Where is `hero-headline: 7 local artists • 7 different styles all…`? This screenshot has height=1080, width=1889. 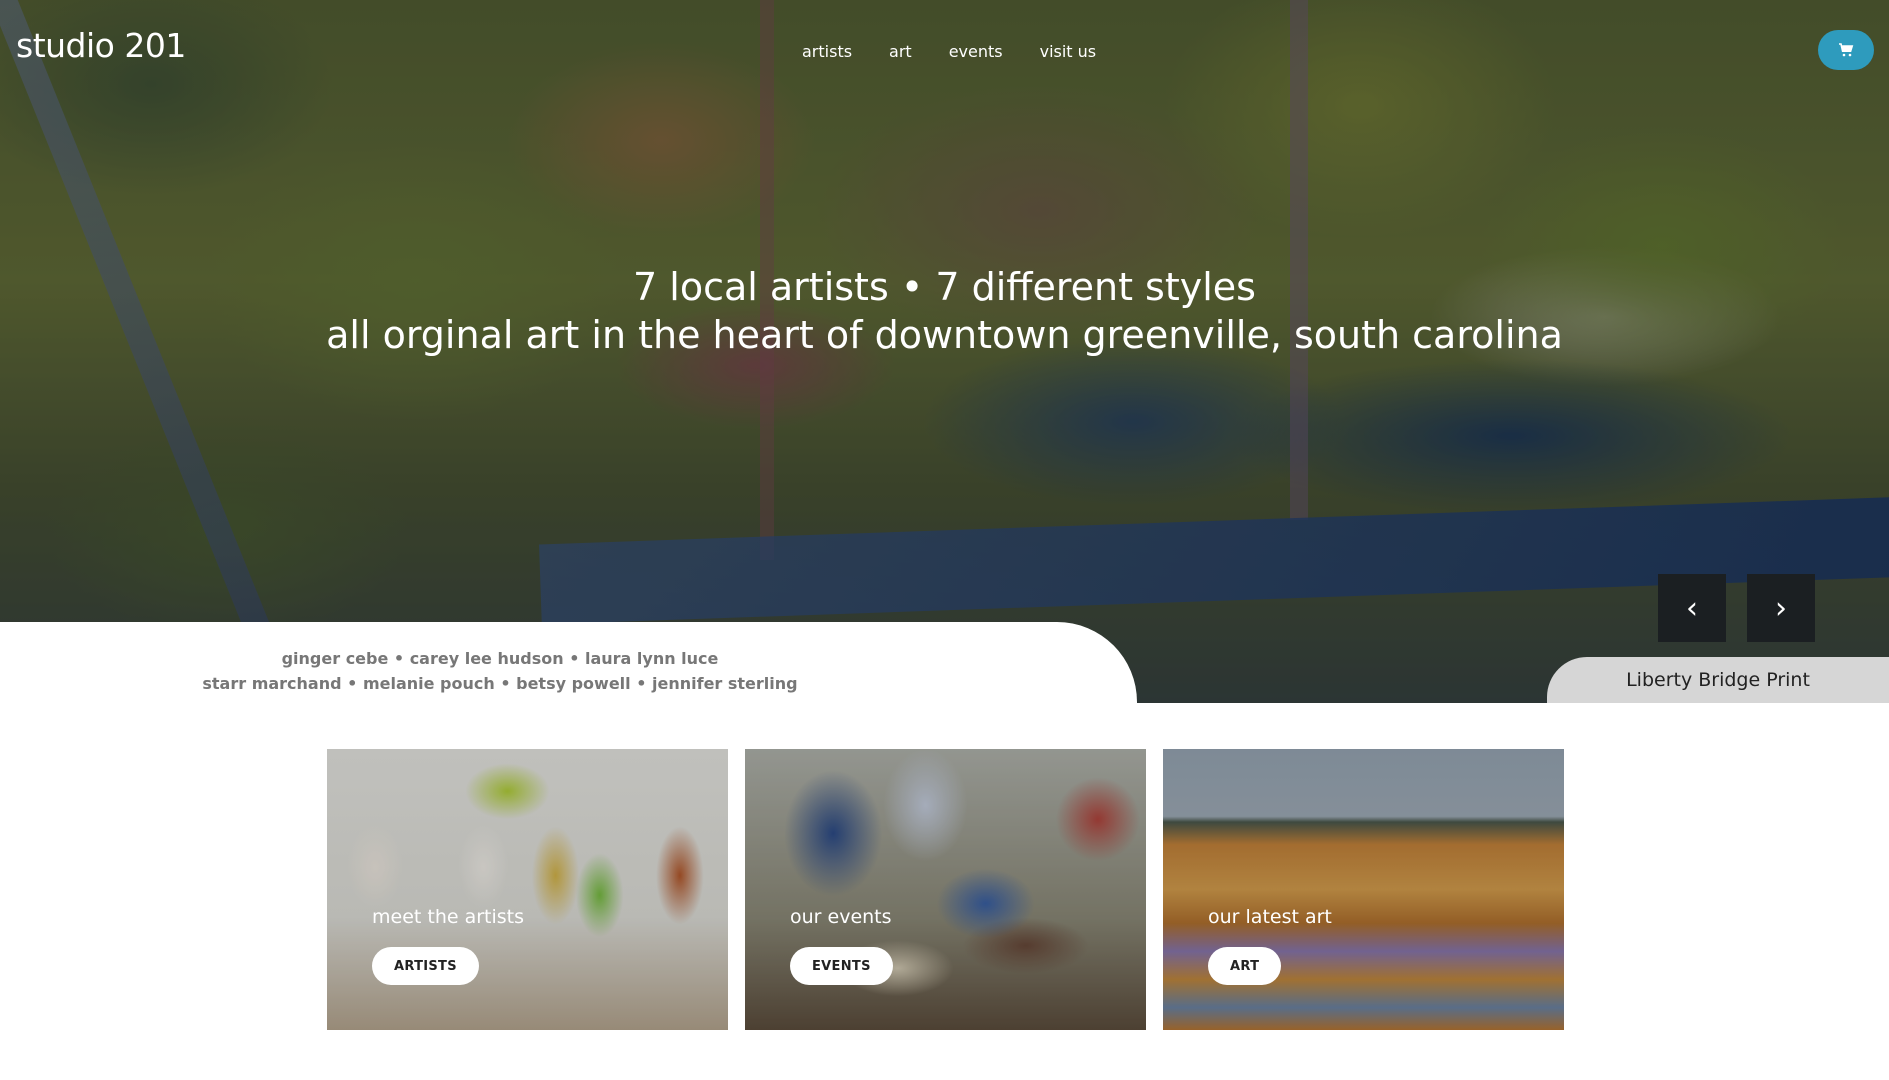 hero-headline: 7 local artists • 7 different styles all… is located at coordinates (944, 311).